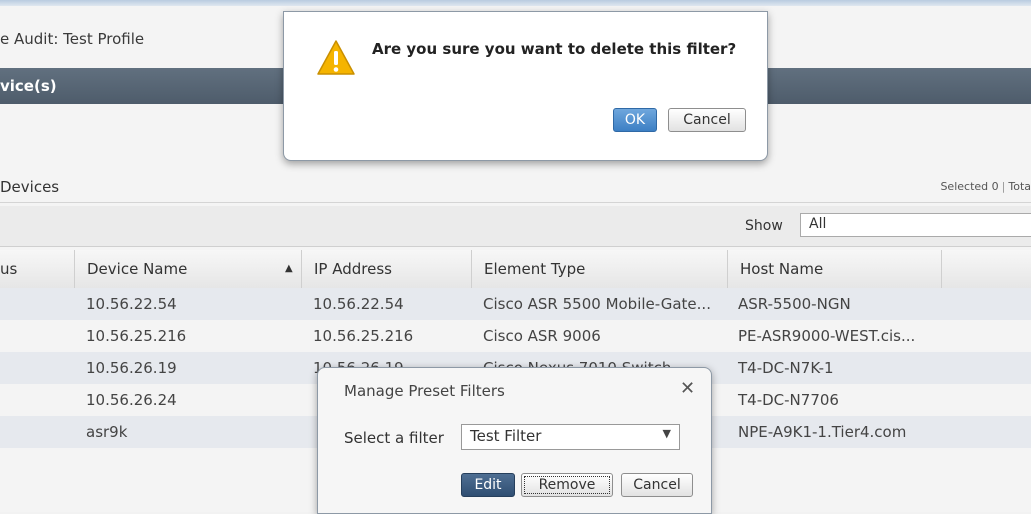 This screenshot has height=514, width=1031. I want to click on device-name-cell: 10.56.26.19, so click(131, 368).